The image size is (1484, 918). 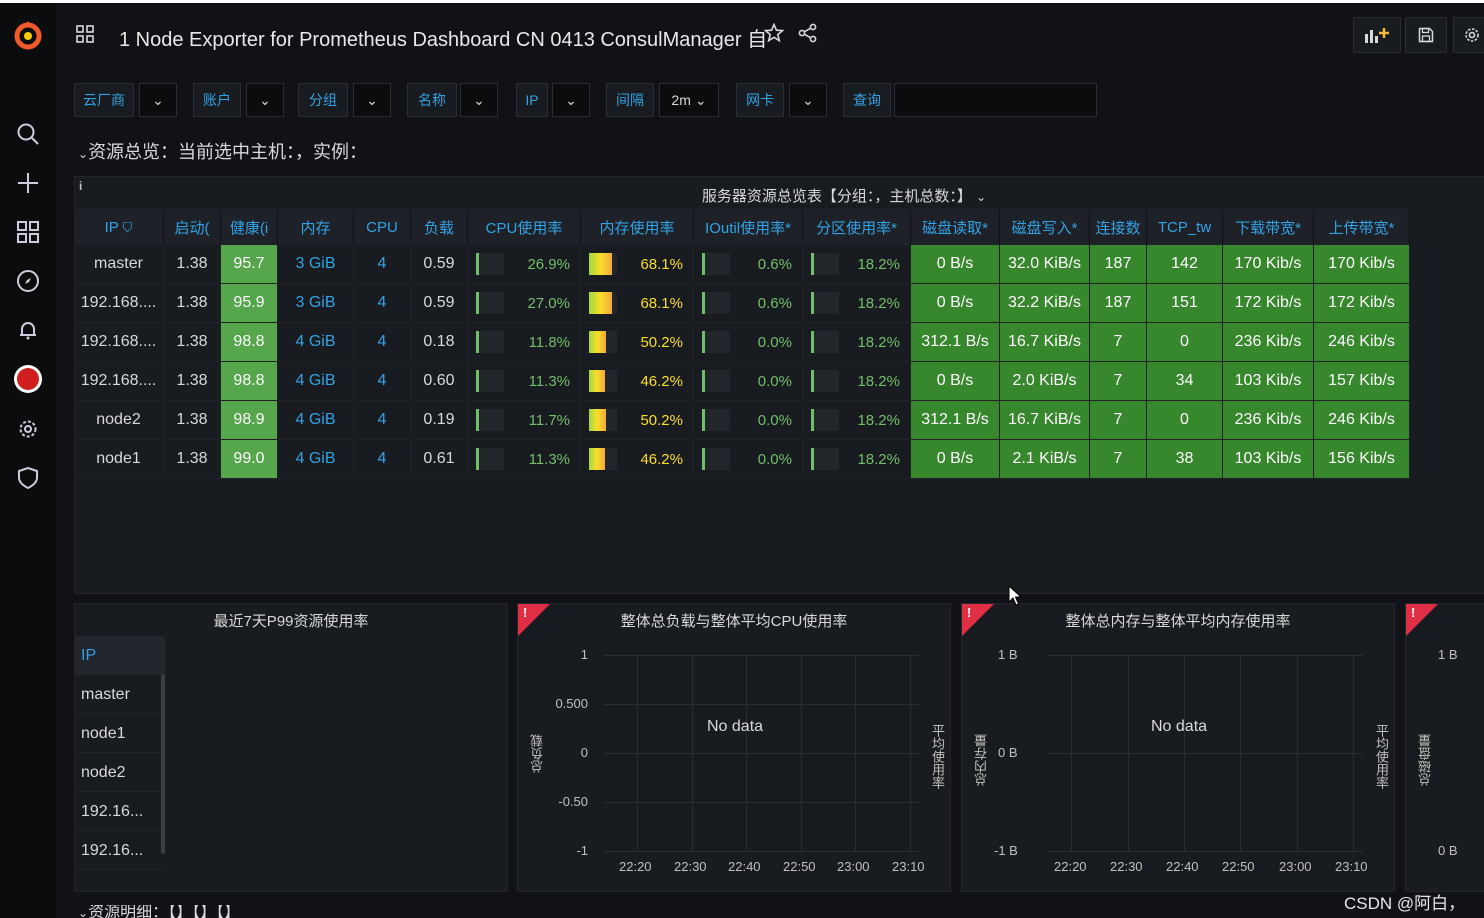 What do you see at coordinates (119, 459) in the screenshot?
I see `cell-ip: node1` at bounding box center [119, 459].